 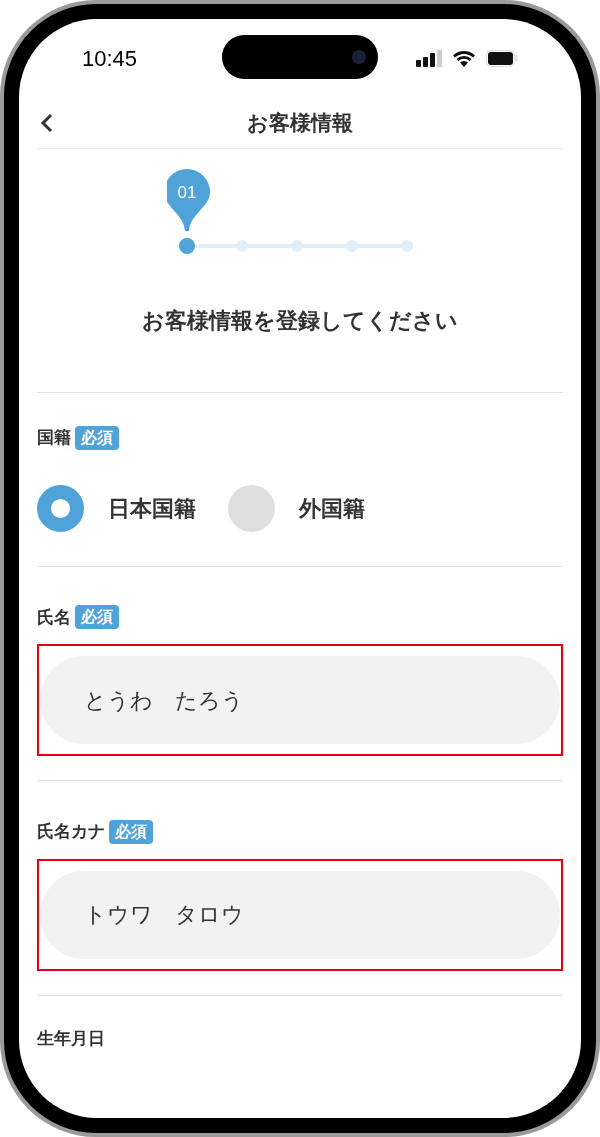 What do you see at coordinates (300, 700) in the screenshot?
I see `text-field: とうわ たろう` at bounding box center [300, 700].